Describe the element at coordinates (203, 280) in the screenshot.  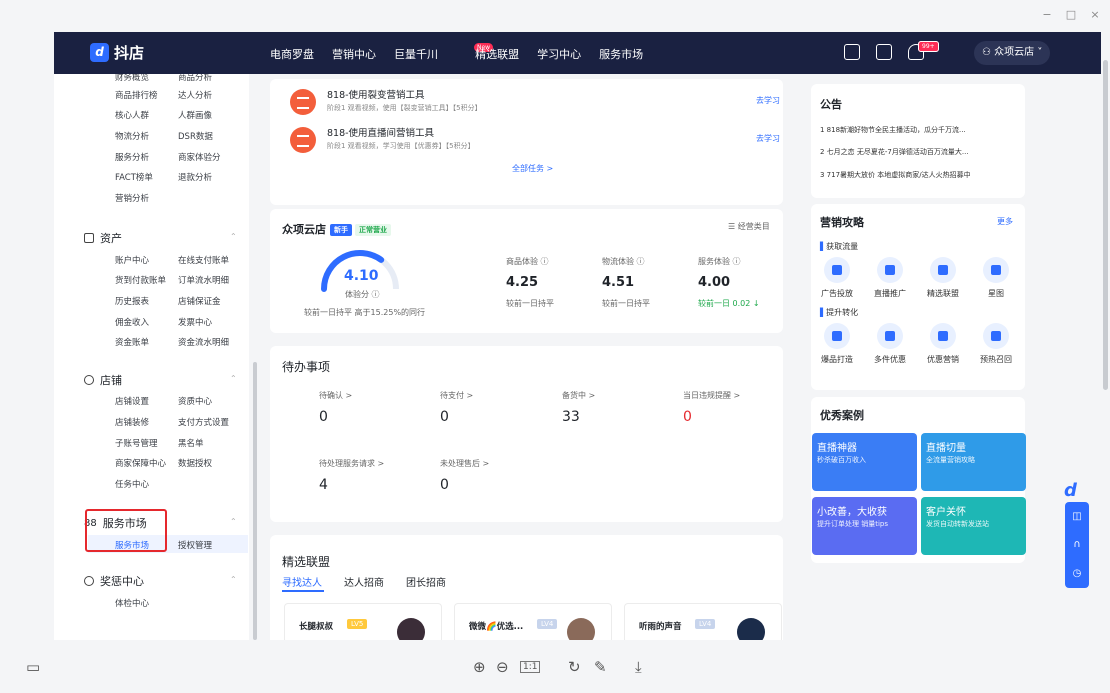
I see `sidebar-link: 订单流水明细` at that location.